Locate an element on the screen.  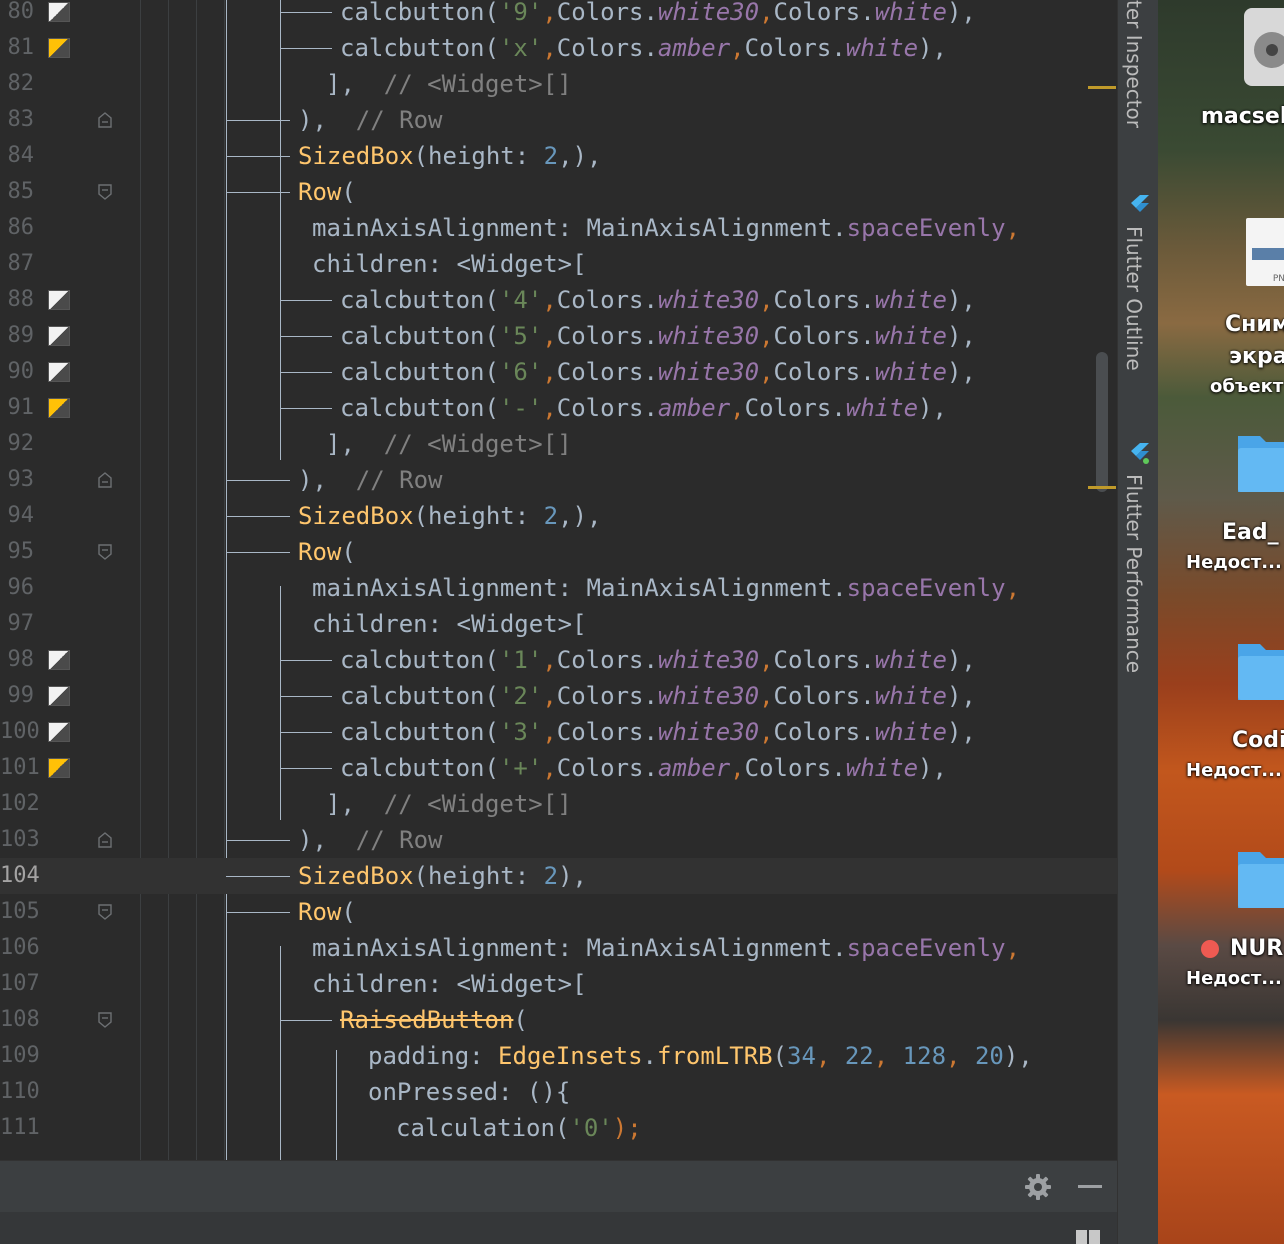
line-number: 107 is located at coordinates (20, 984).